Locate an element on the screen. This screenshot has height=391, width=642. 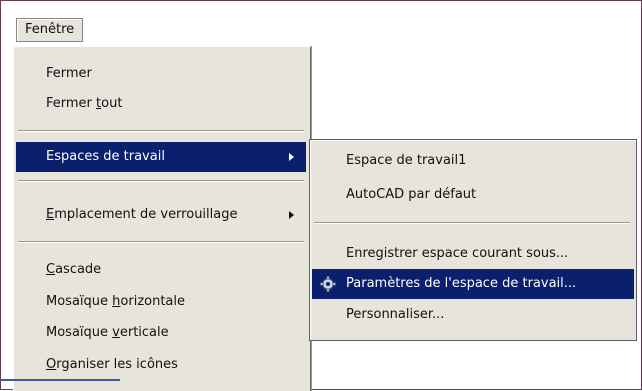
menu-item-accelerator: E is located at coordinates (50, 214).